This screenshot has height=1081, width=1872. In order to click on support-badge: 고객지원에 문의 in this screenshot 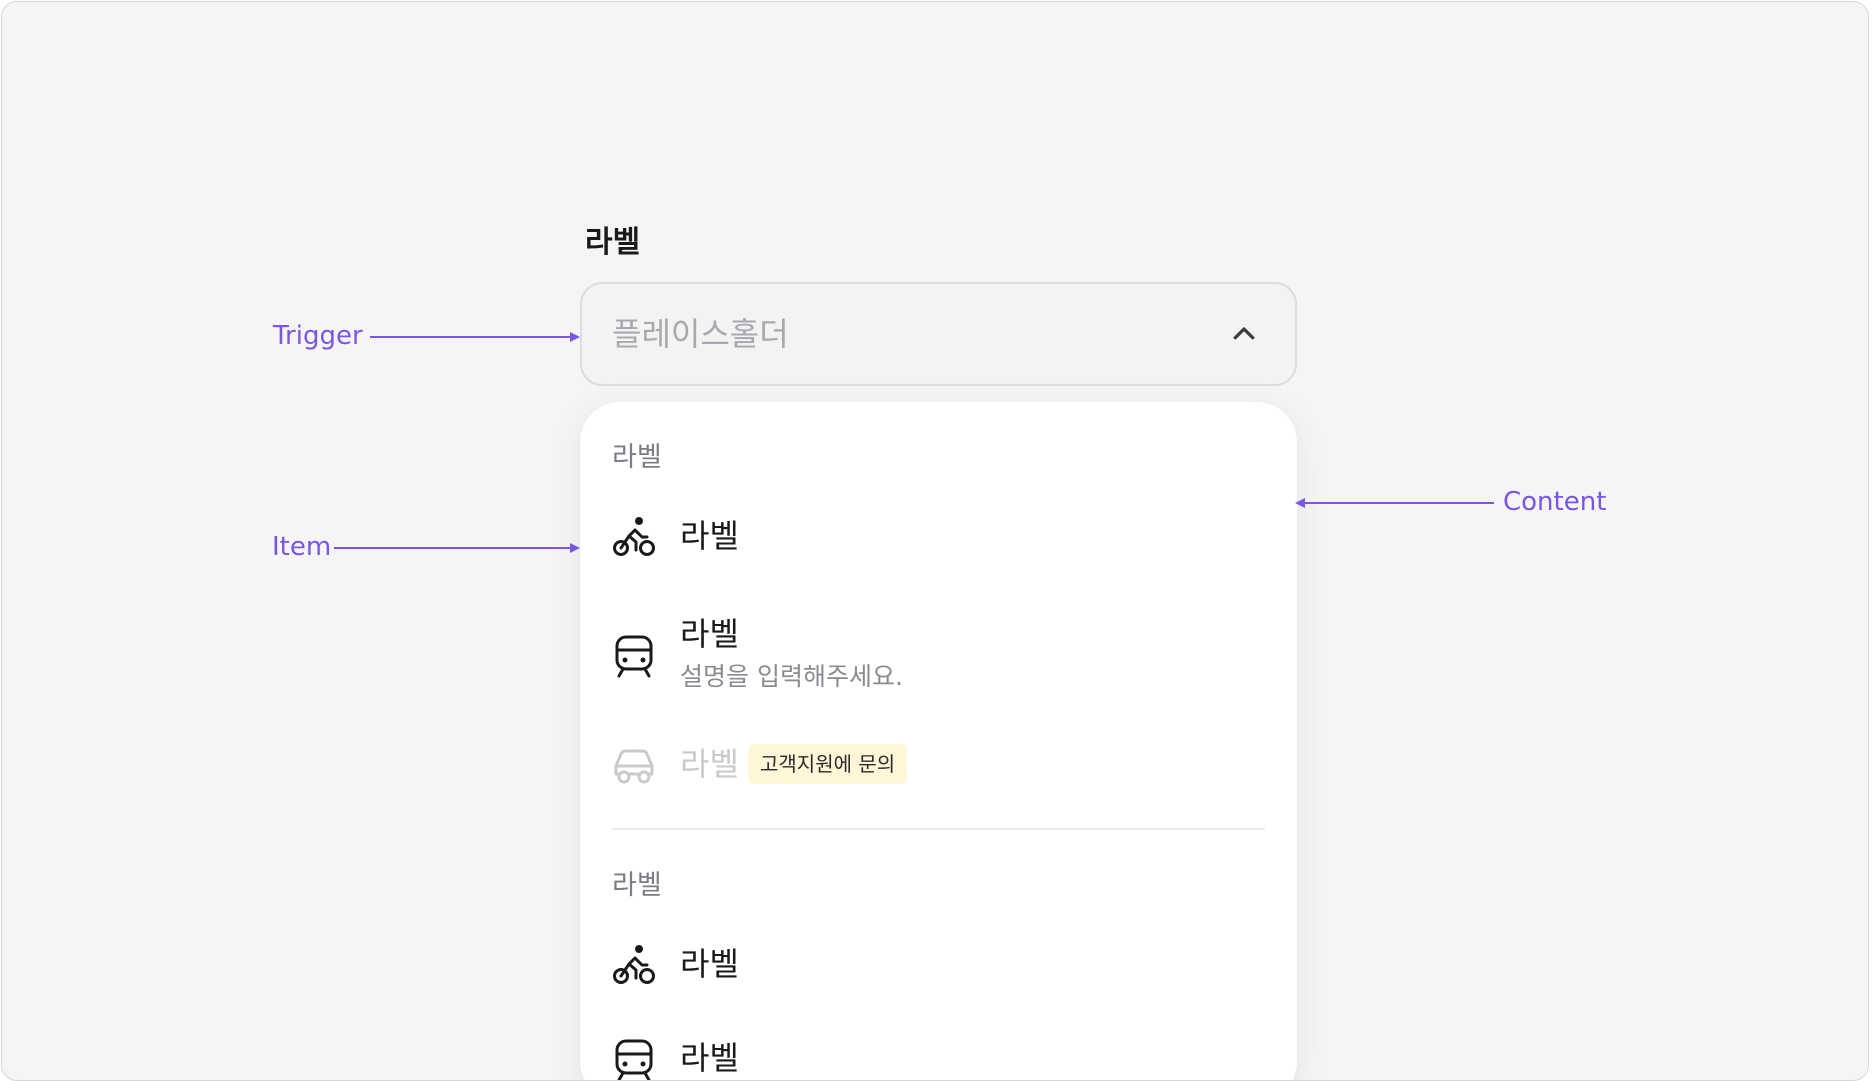, I will do `click(828, 764)`.